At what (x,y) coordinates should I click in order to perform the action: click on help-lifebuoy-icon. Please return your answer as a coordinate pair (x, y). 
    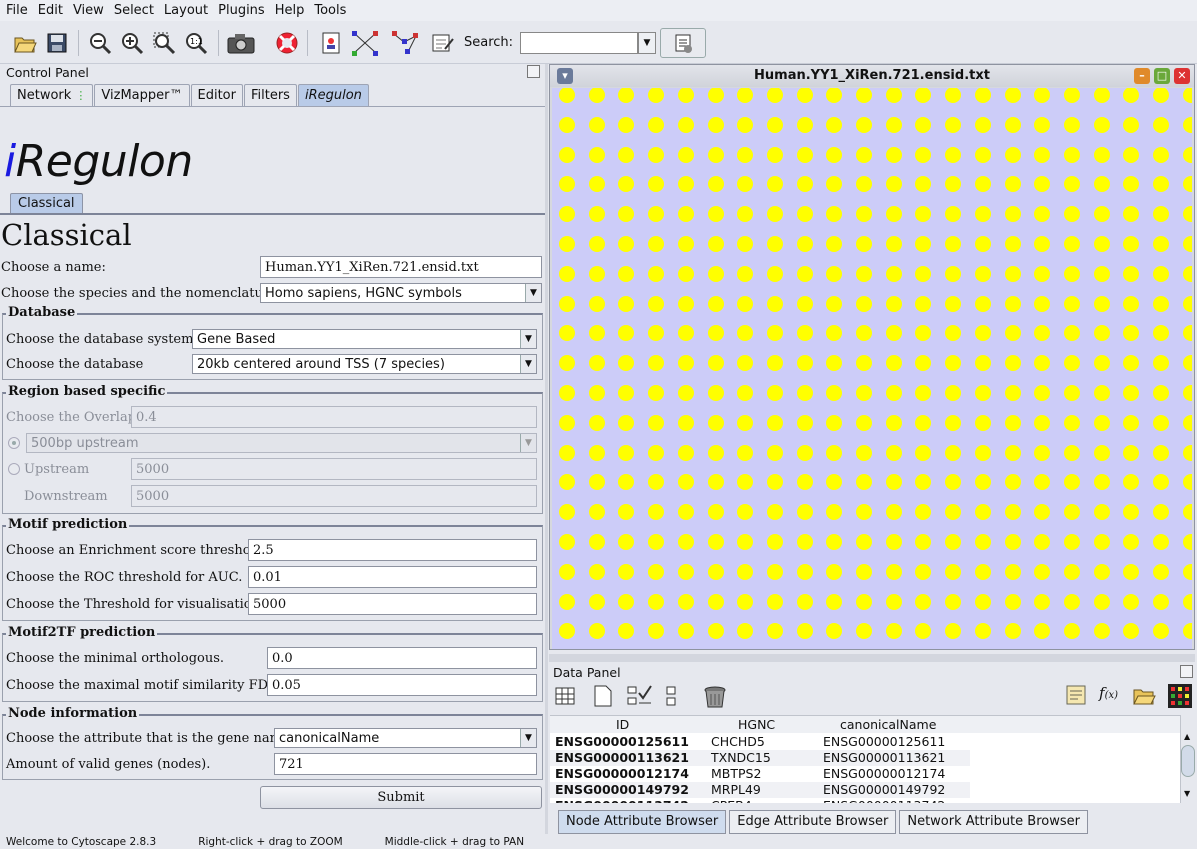
    Looking at the image, I should click on (287, 43).